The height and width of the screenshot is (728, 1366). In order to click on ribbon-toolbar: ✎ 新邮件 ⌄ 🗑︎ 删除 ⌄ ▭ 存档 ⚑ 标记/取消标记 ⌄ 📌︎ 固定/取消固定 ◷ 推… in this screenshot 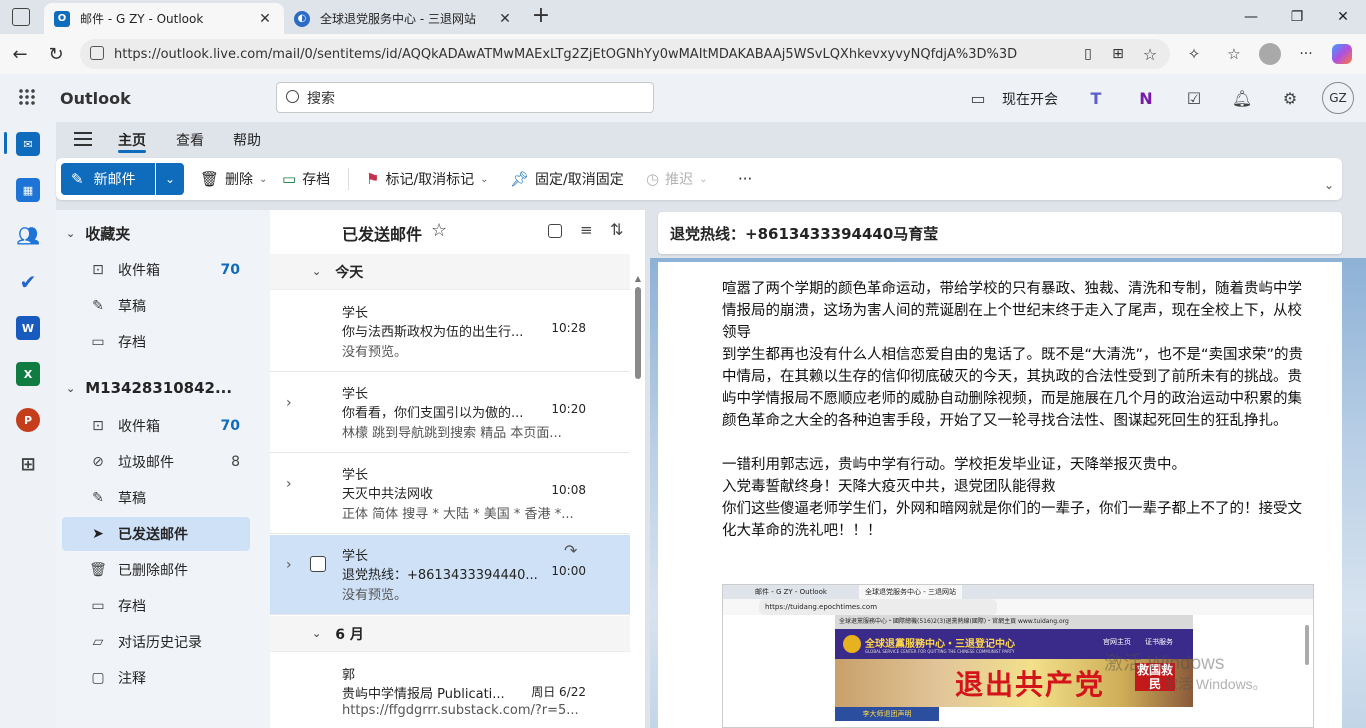, I will do `click(699, 179)`.